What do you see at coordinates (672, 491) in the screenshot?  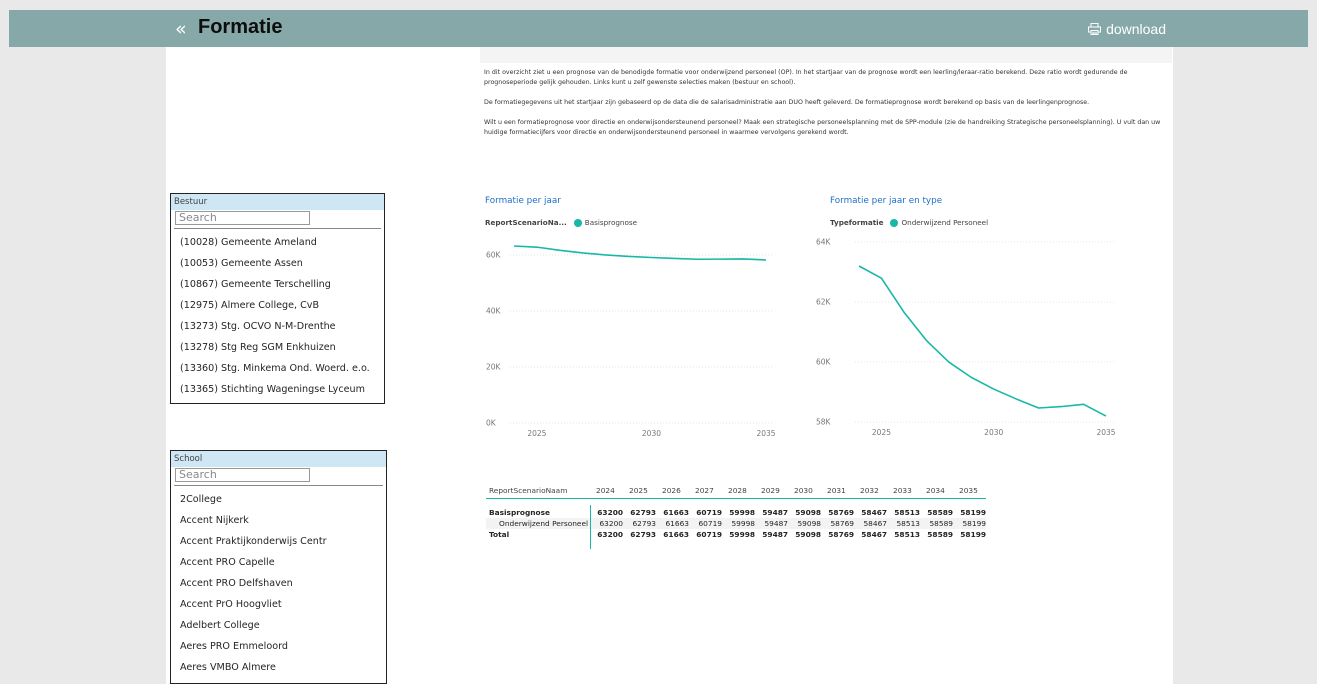 I see `year-header: 2026` at bounding box center [672, 491].